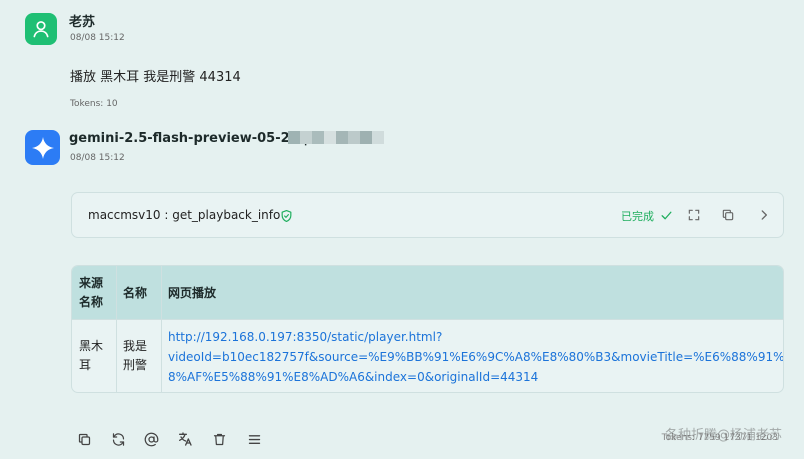 Image resolution: width=804 pixels, height=459 pixels. What do you see at coordinates (135, 293) in the screenshot?
I see `header-name: 名称` at bounding box center [135, 293].